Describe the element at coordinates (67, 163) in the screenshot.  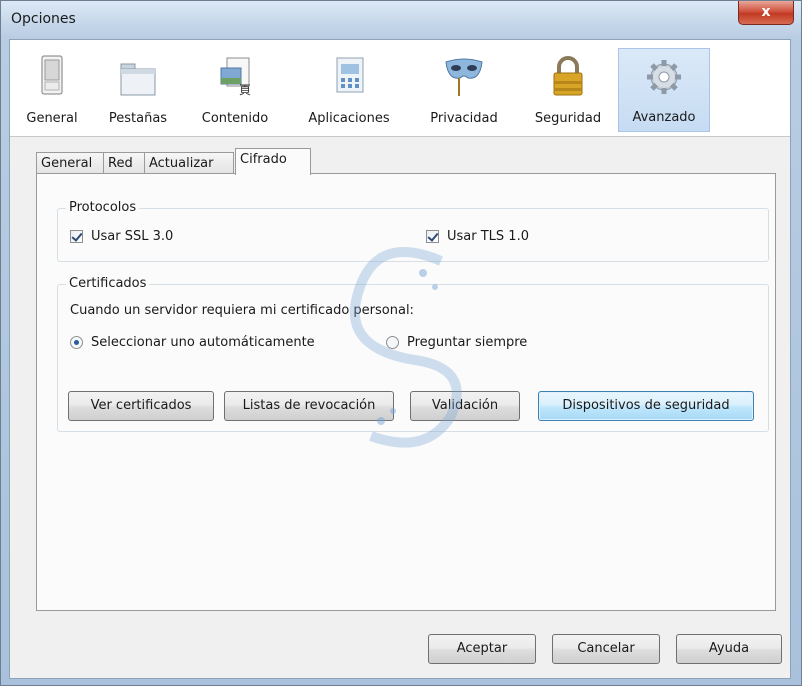
I see `tab-label: General` at that location.